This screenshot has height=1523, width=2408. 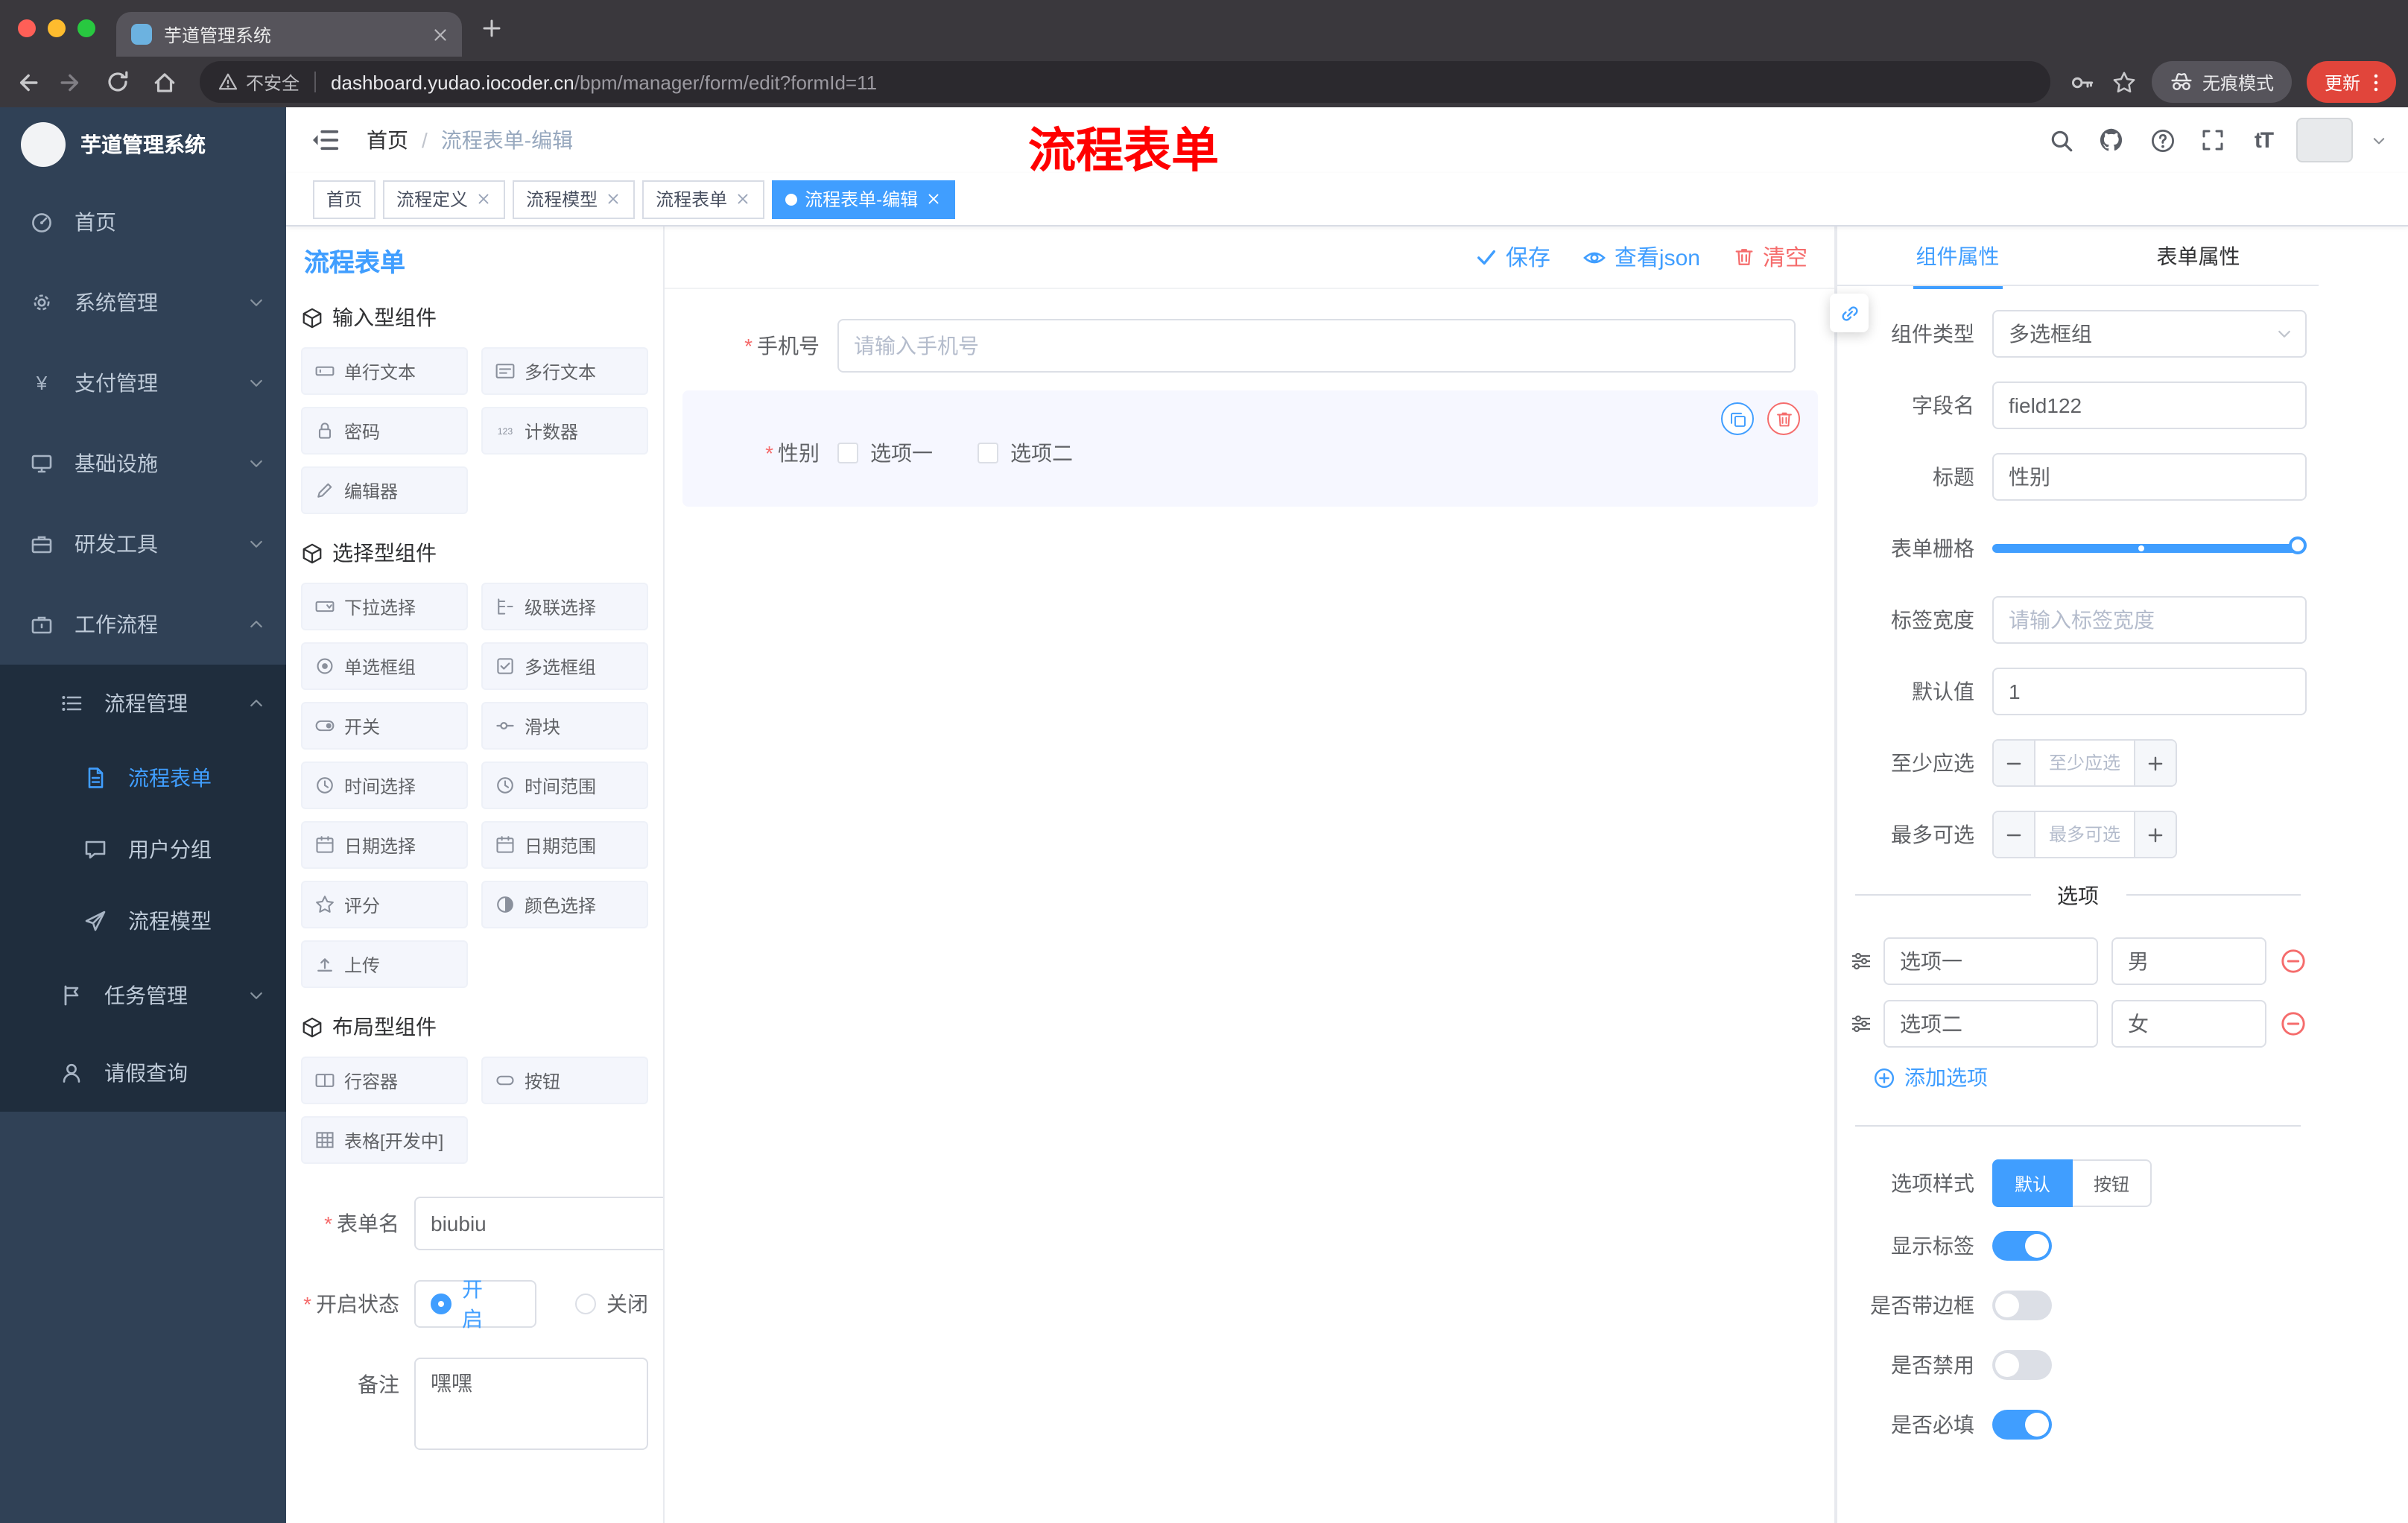 What do you see at coordinates (703, 199) in the screenshot?
I see `tag-process-form: 流程表单` at bounding box center [703, 199].